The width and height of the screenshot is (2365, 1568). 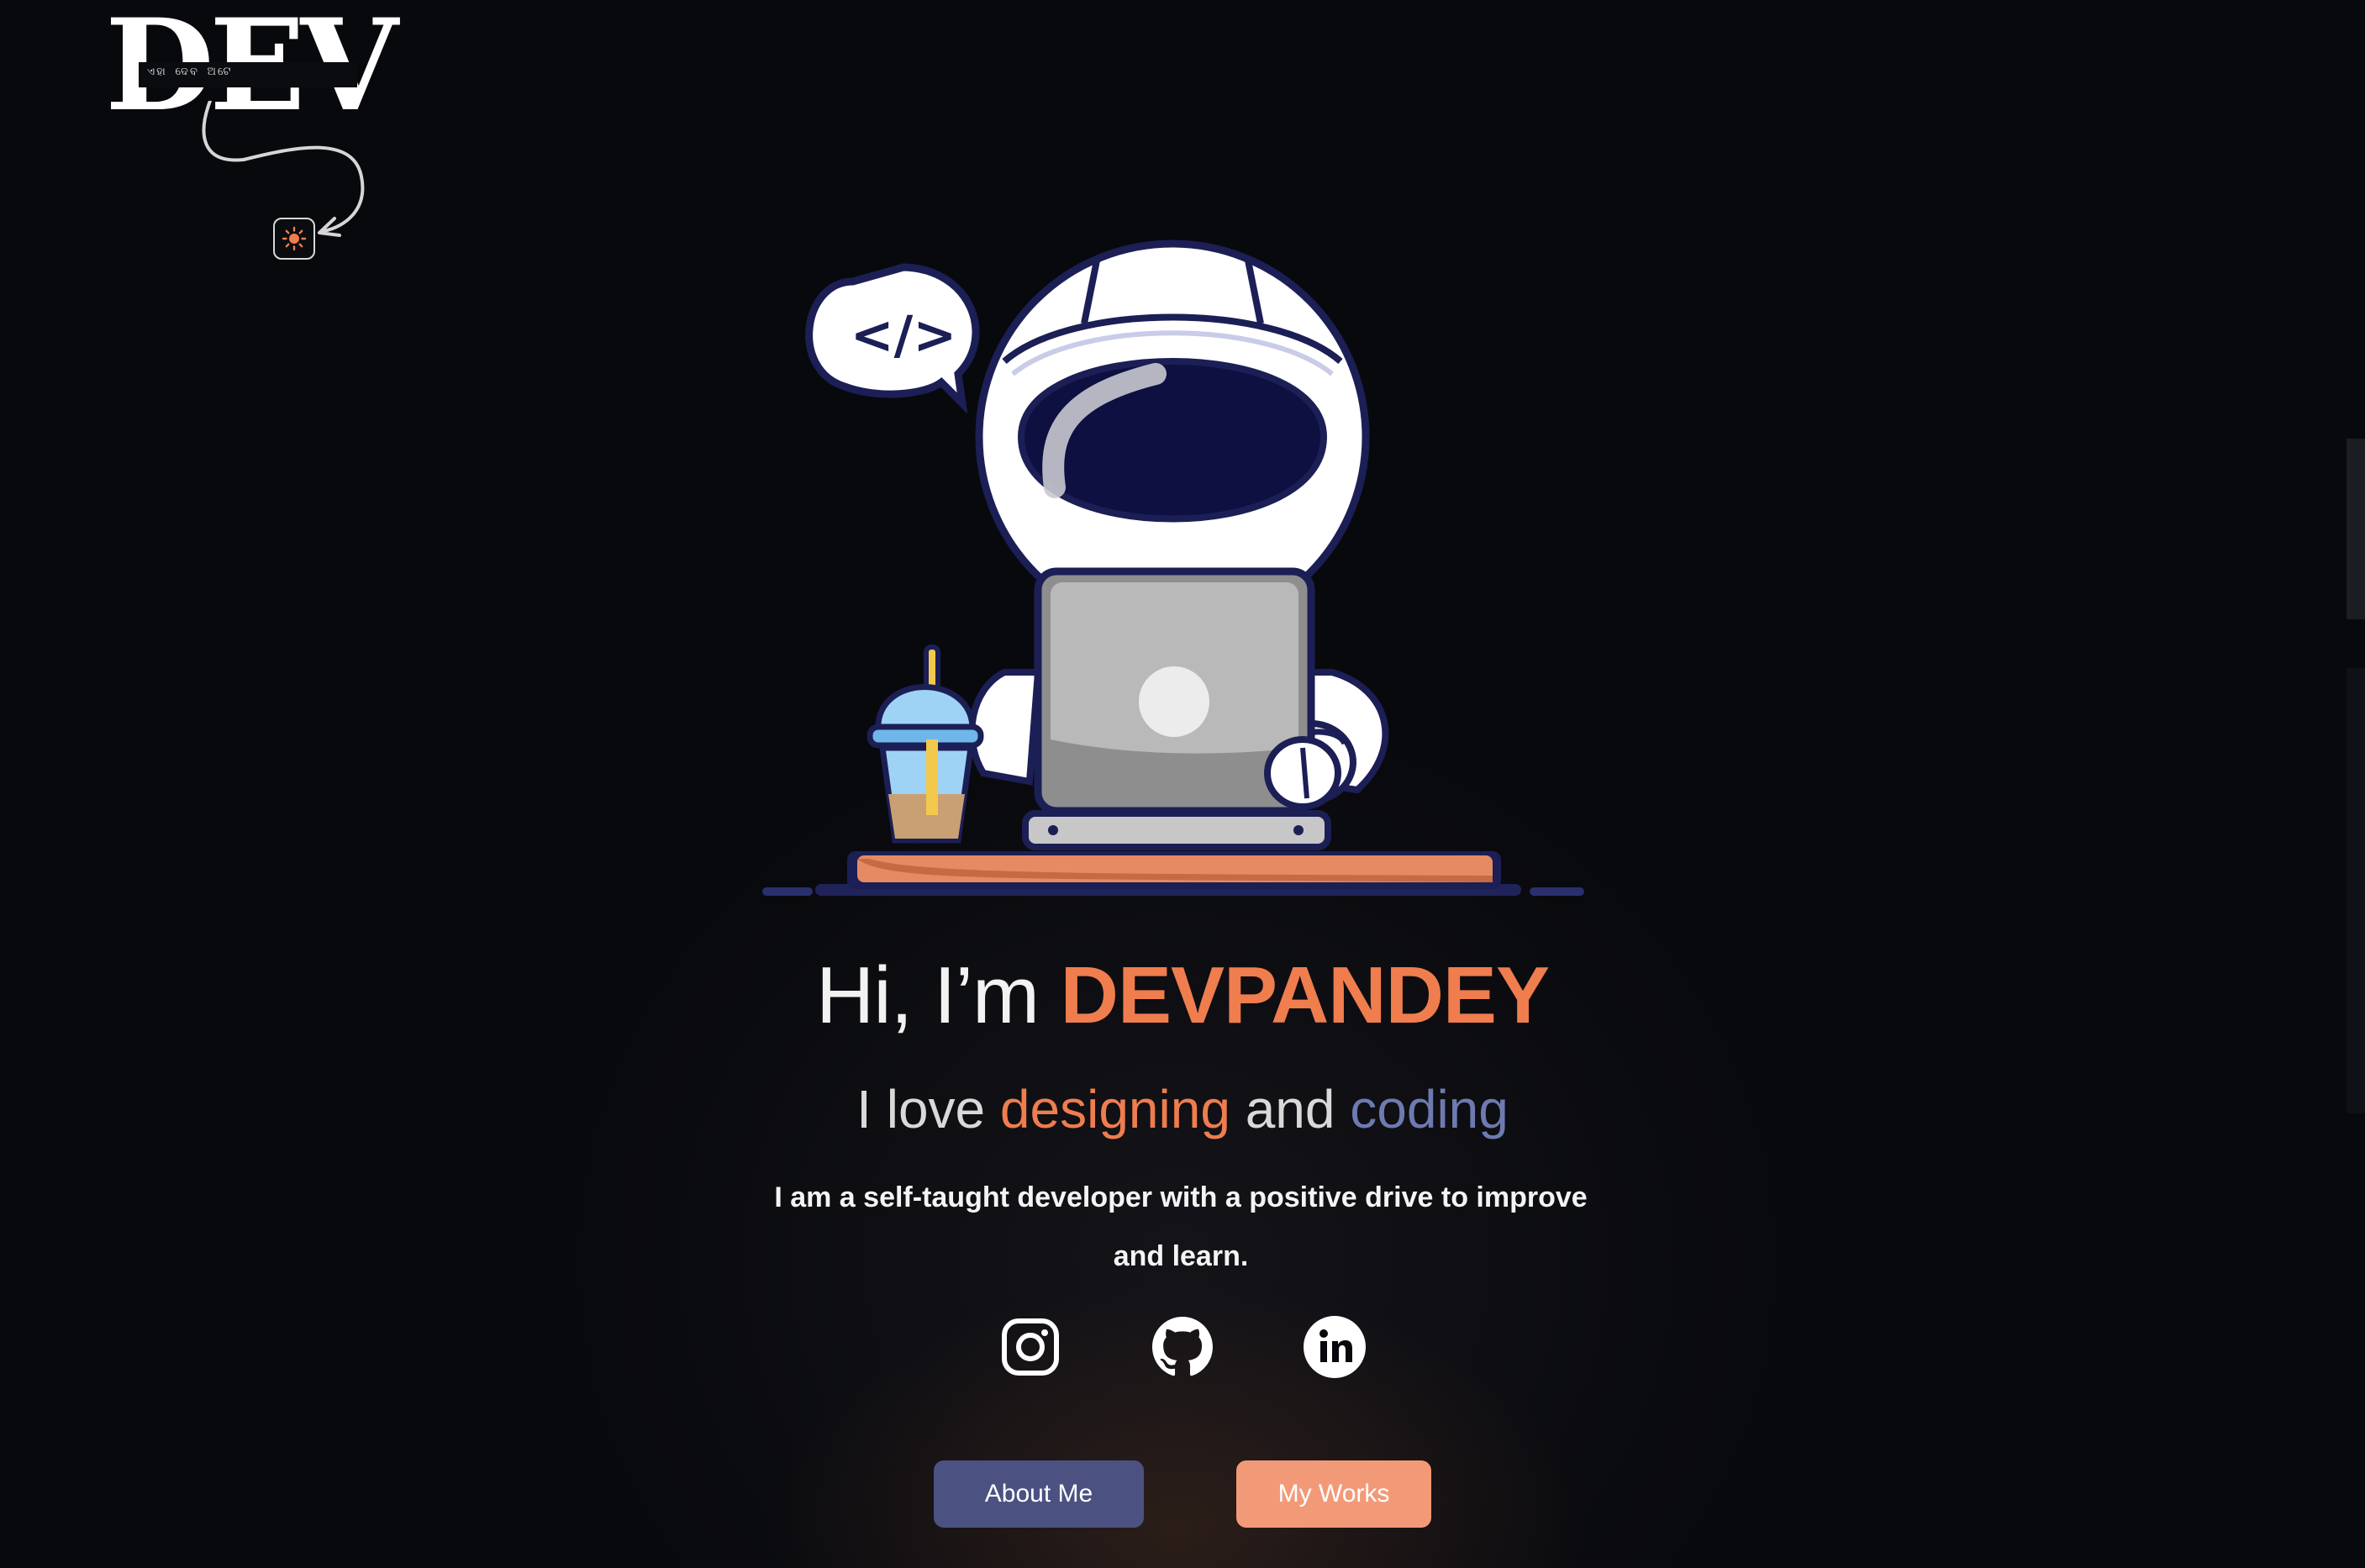 I want to click on my-works-button: My Works, so click(x=1333, y=1494).